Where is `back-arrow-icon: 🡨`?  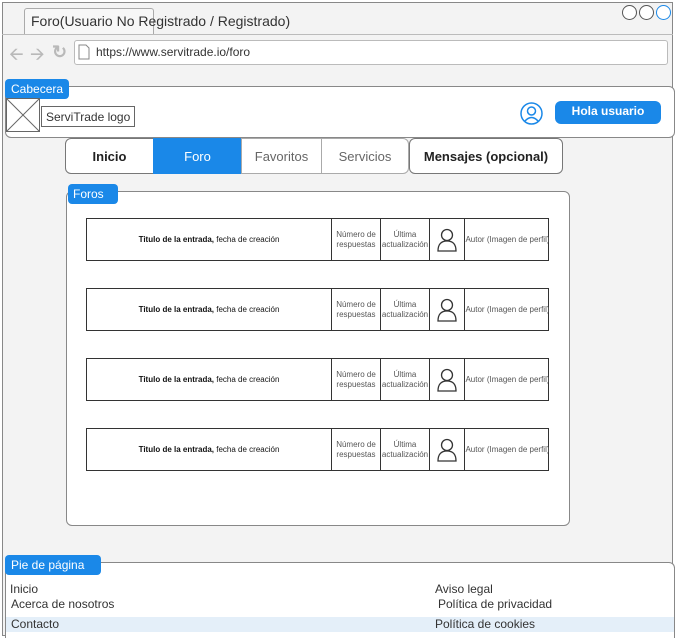
back-arrow-icon: 🡨 is located at coordinates (16, 57).